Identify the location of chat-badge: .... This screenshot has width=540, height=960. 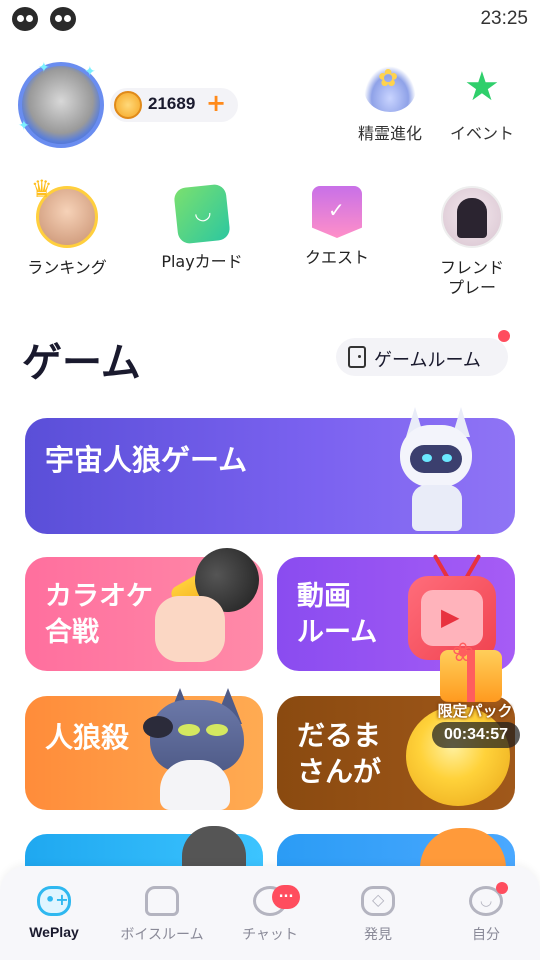
(286, 897).